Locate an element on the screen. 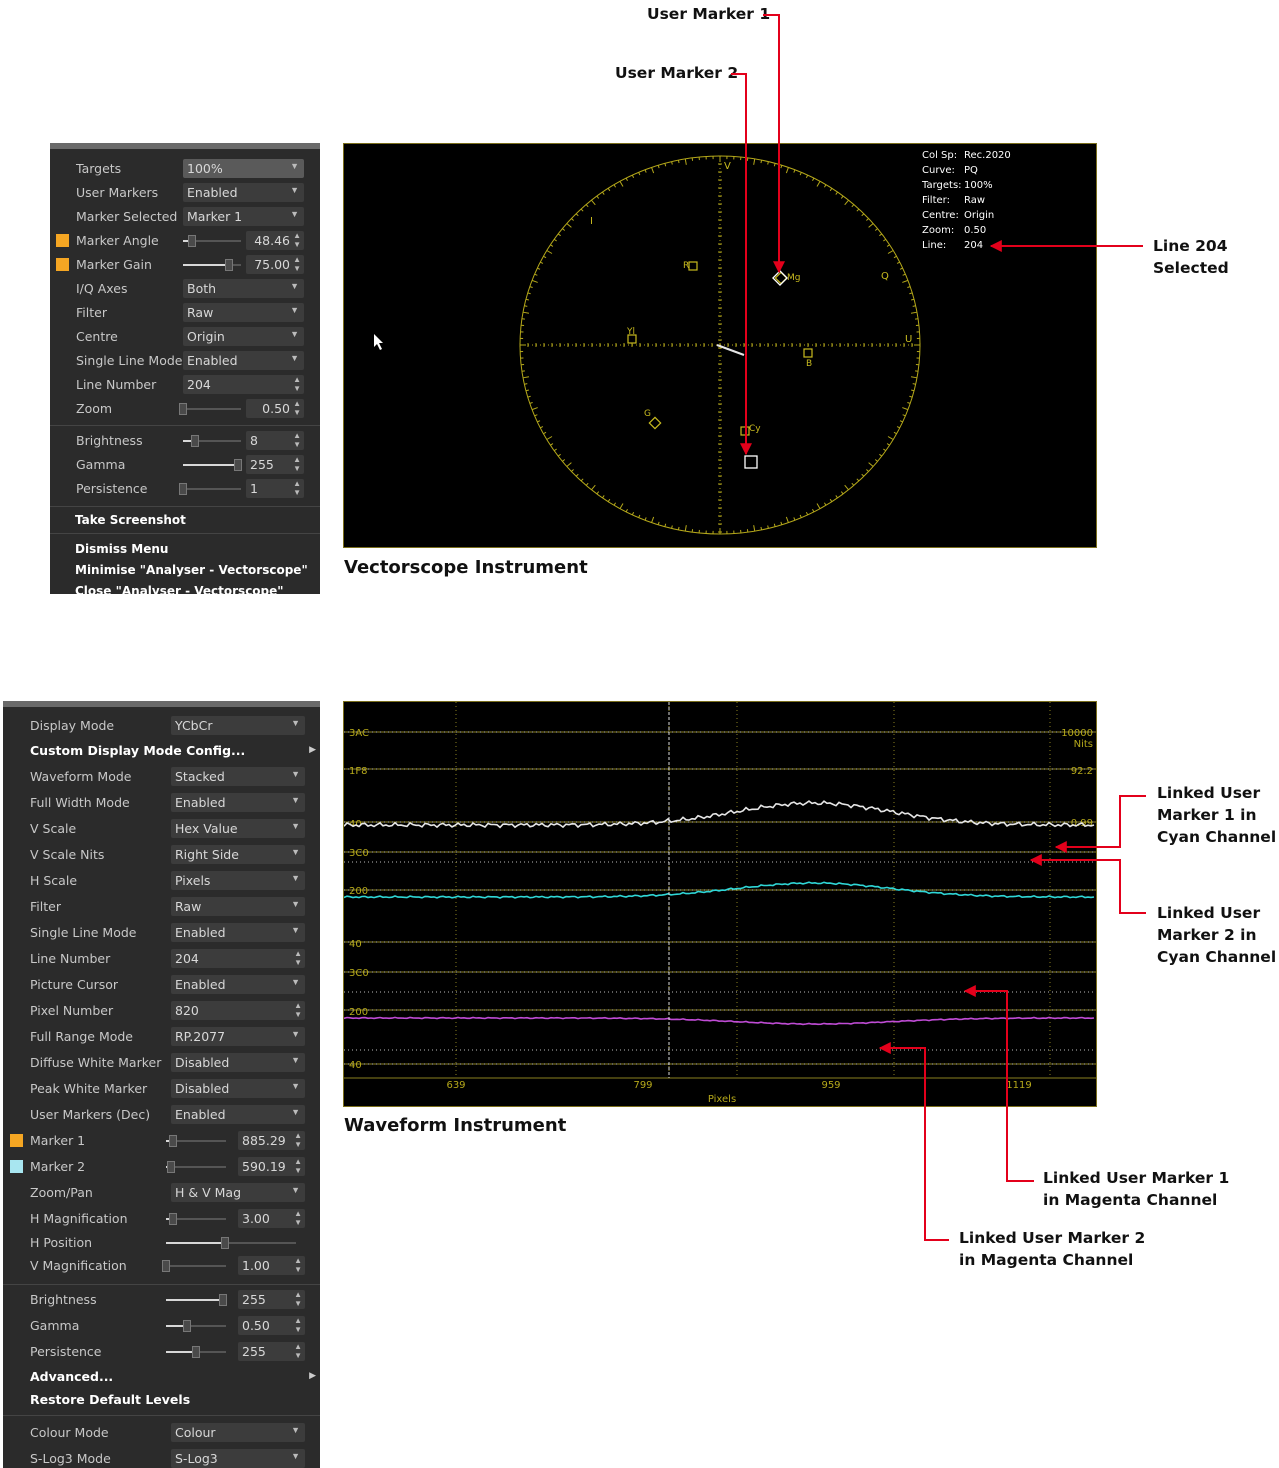 This screenshot has height=1468, width=1279. wf-menu-row-v-scale-nits: V Scale Nits Right Side ▼ is located at coordinates (161, 855).